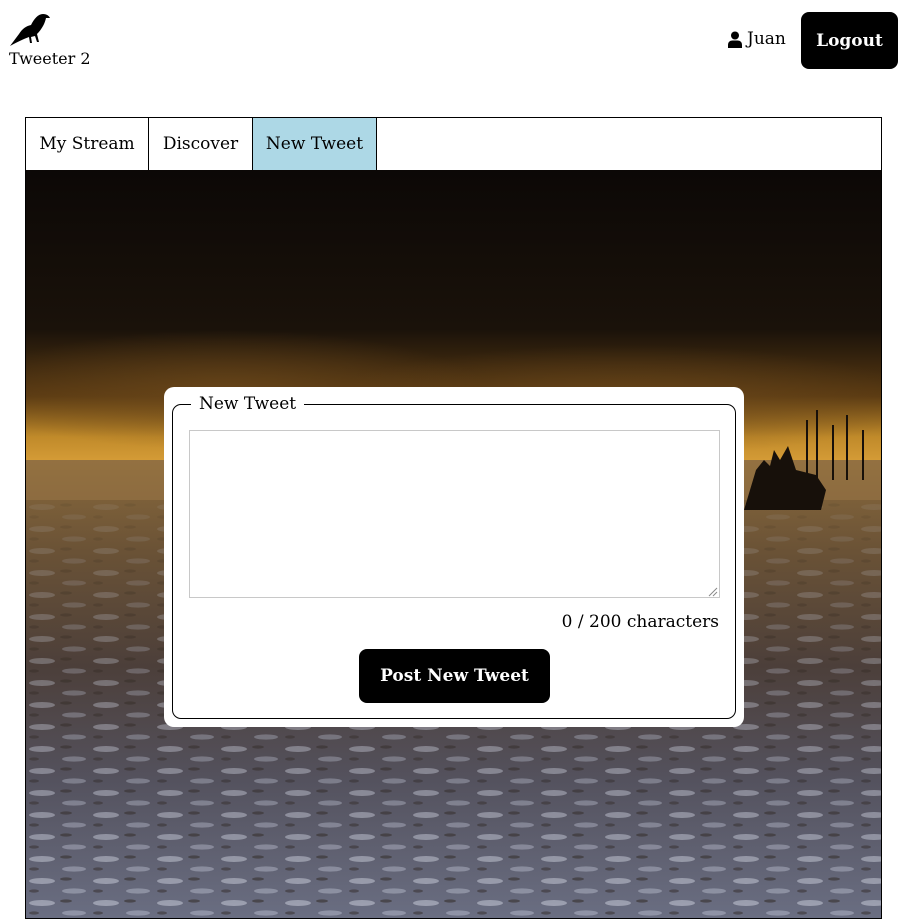 This screenshot has height=919, width=909. I want to click on tab-my-stream: My Stream, so click(87, 144).